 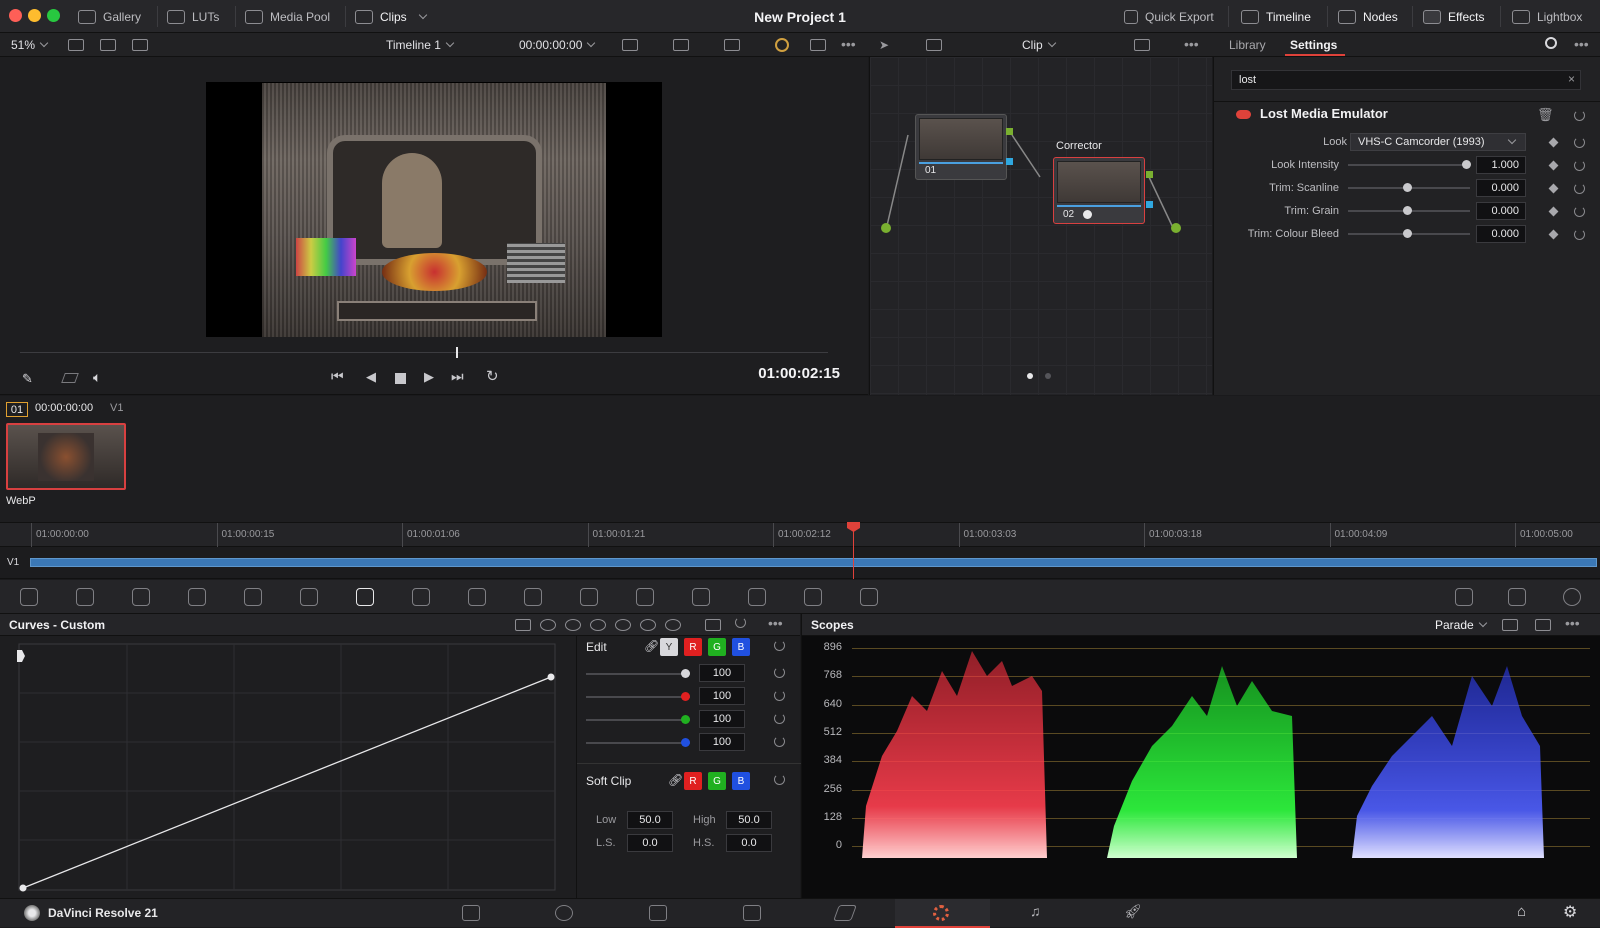 What do you see at coordinates (669, 647) in the screenshot?
I see `channel-y-button: Y` at bounding box center [669, 647].